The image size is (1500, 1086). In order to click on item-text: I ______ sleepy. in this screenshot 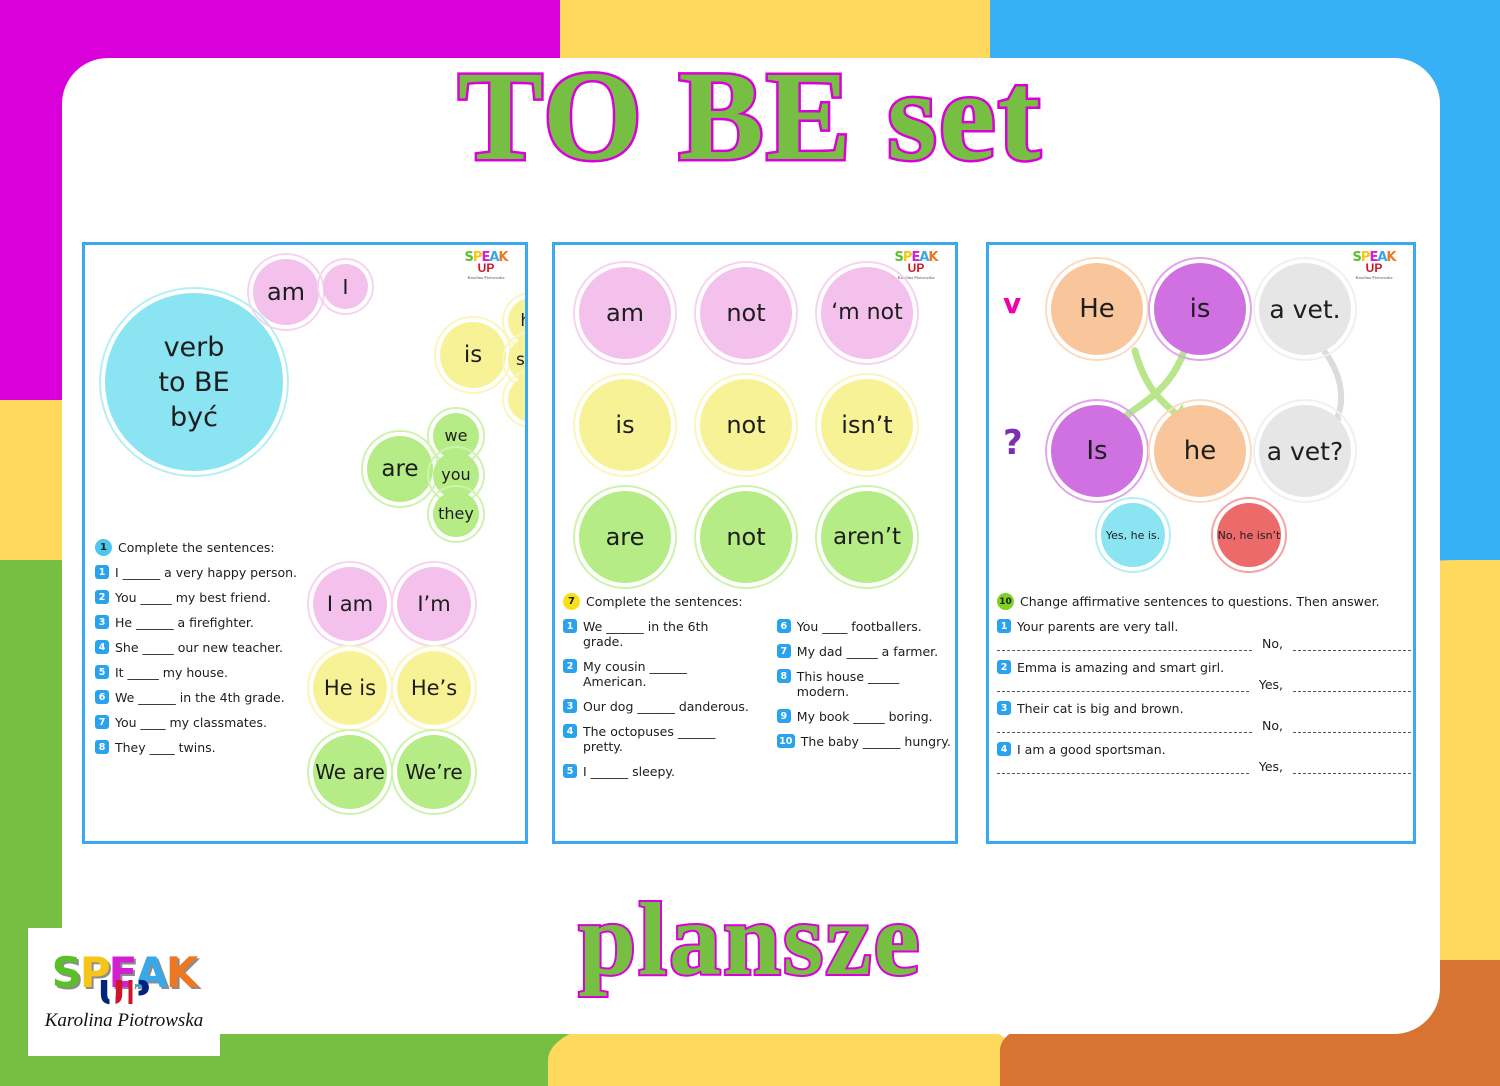, I will do `click(629, 771)`.